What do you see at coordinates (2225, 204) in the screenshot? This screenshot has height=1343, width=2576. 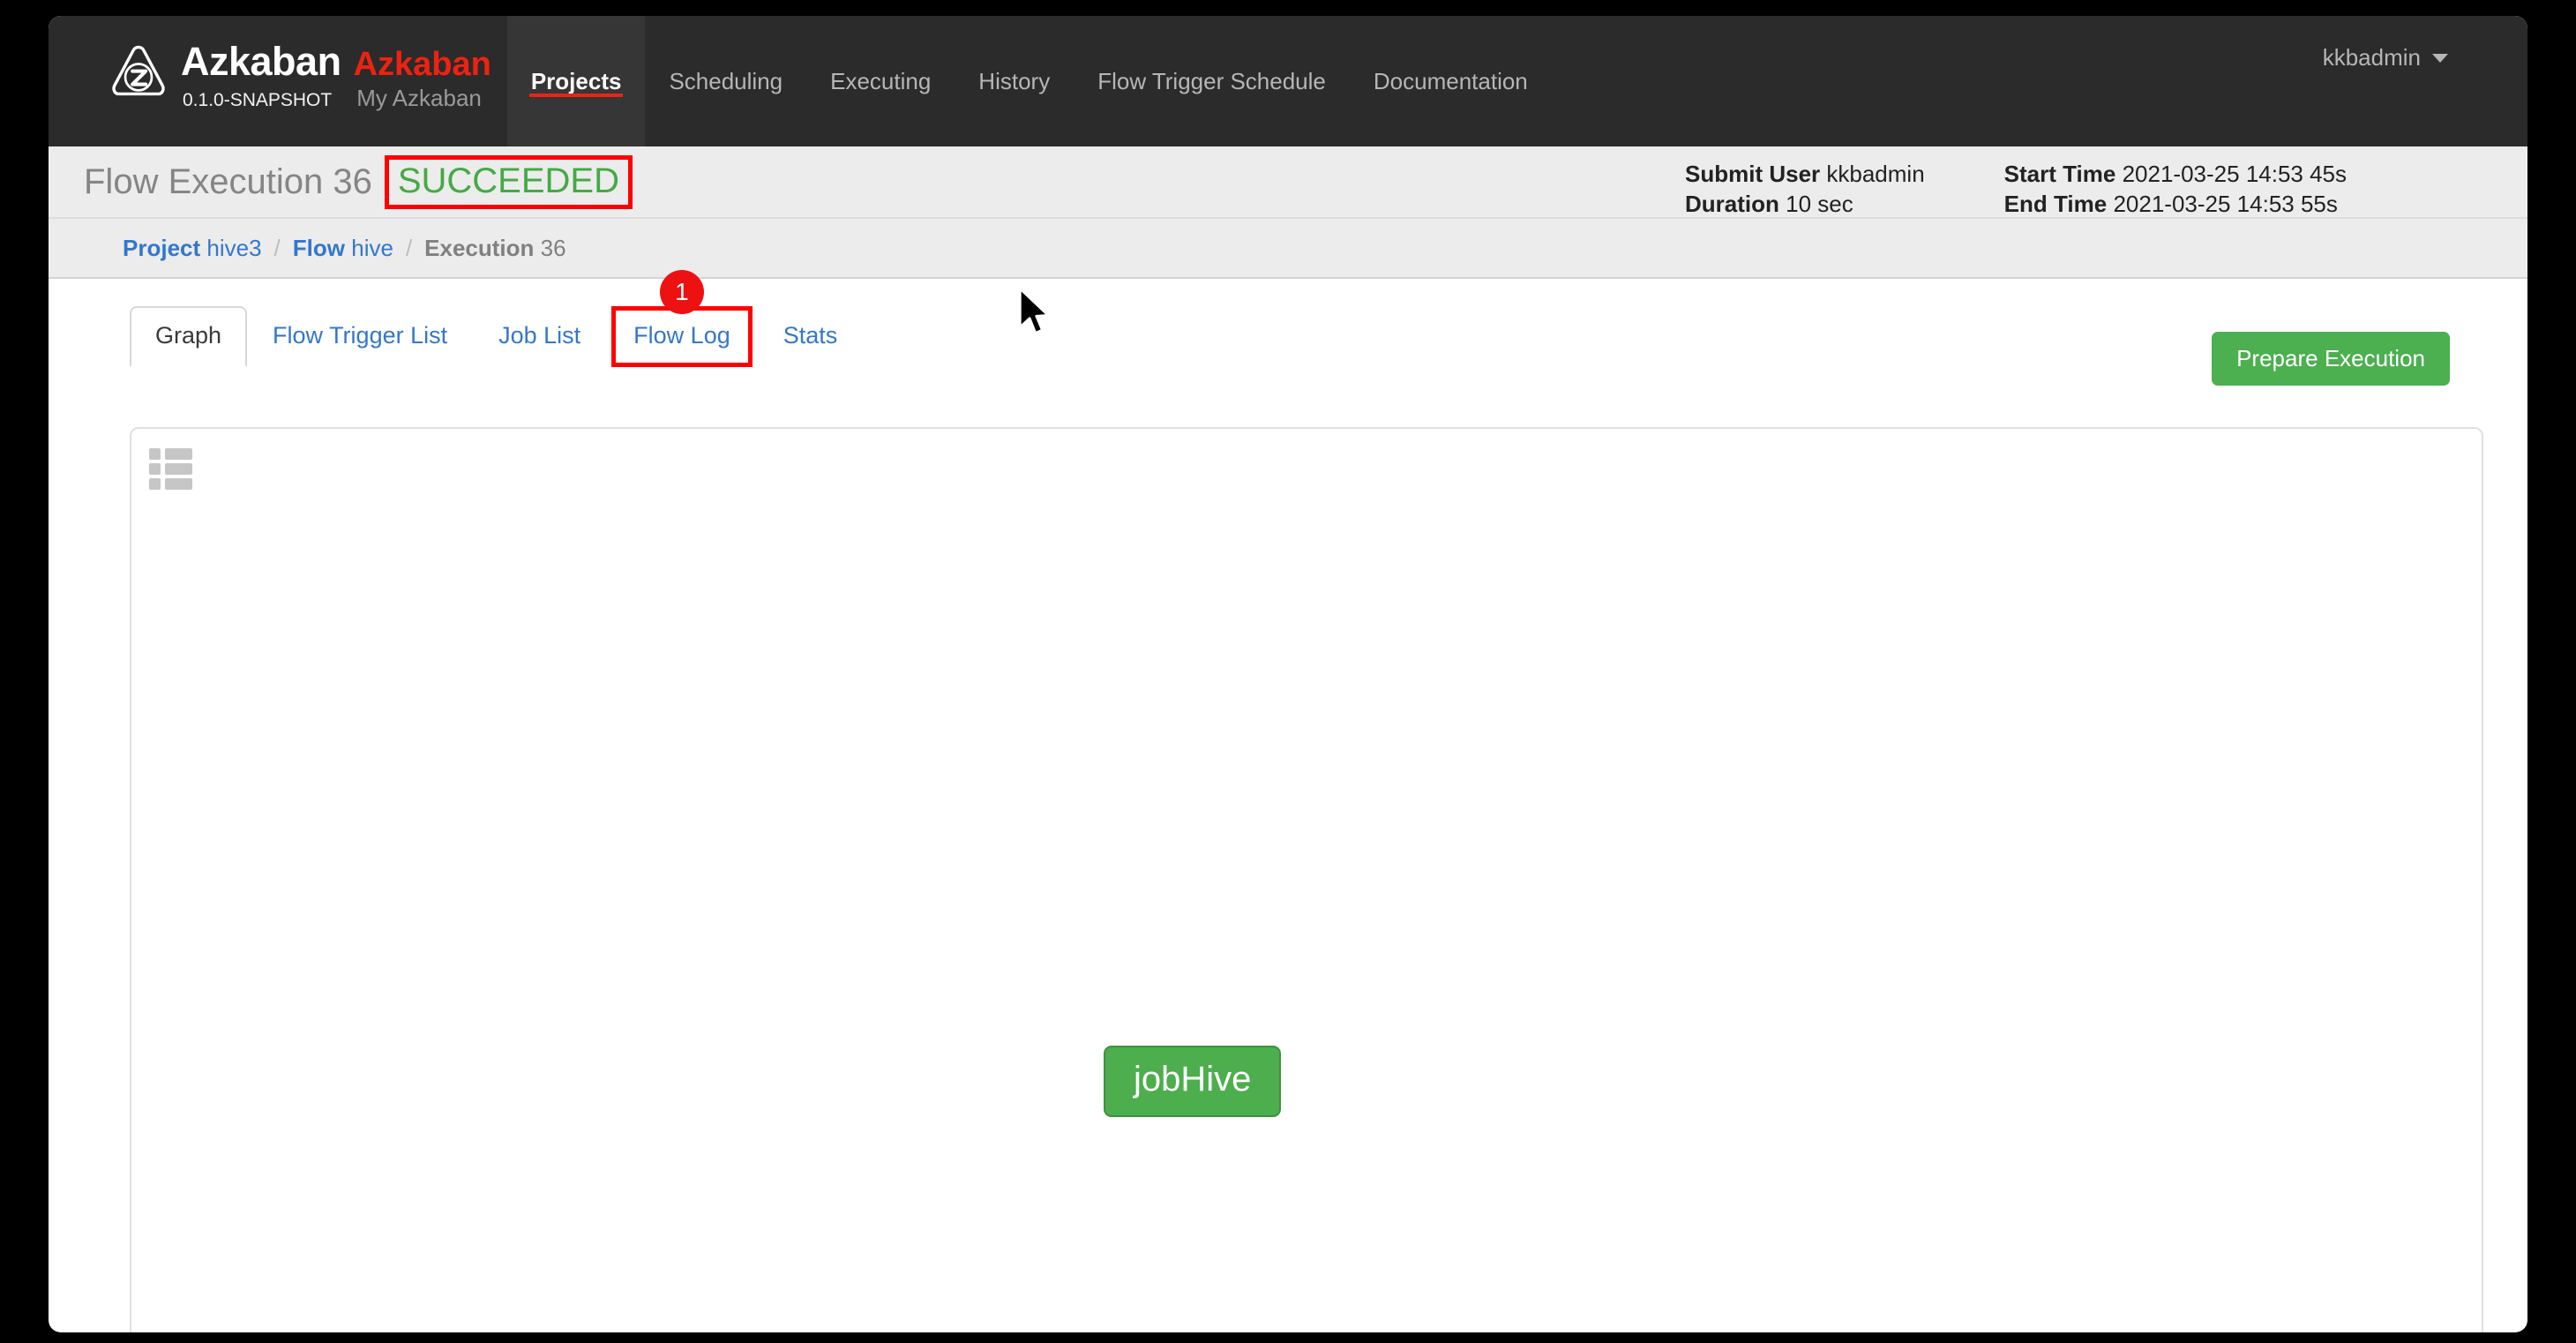 I see `end-time-value: 2021-03-25 14:53 55s` at bounding box center [2225, 204].